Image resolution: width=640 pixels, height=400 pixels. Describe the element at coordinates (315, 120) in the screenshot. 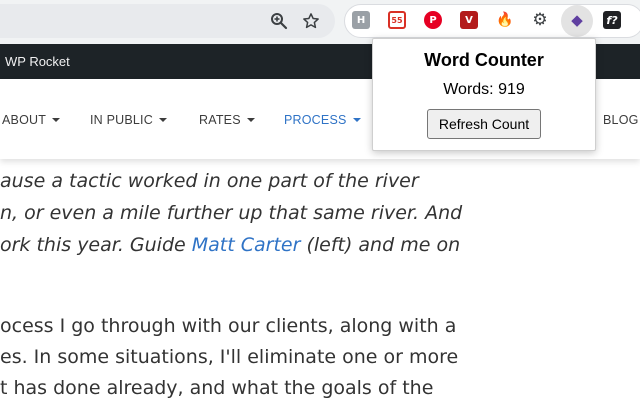

I see `nav-item-label: PROCESS` at that location.